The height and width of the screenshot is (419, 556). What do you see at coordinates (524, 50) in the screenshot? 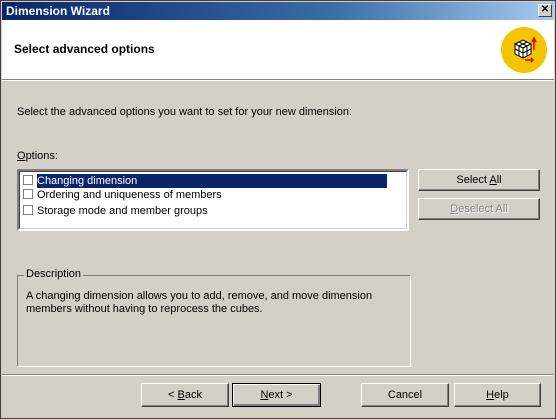
I see `cube-wizard-icon` at bounding box center [524, 50].